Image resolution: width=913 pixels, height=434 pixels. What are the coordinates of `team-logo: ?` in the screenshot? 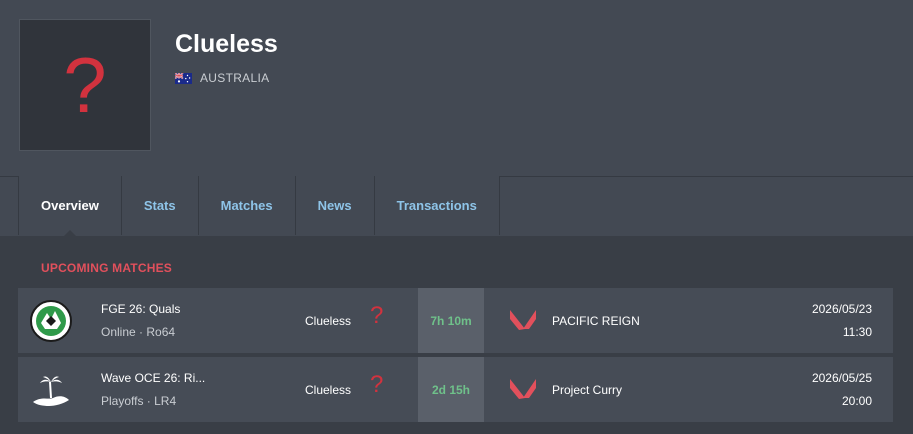 It's located at (85, 85).